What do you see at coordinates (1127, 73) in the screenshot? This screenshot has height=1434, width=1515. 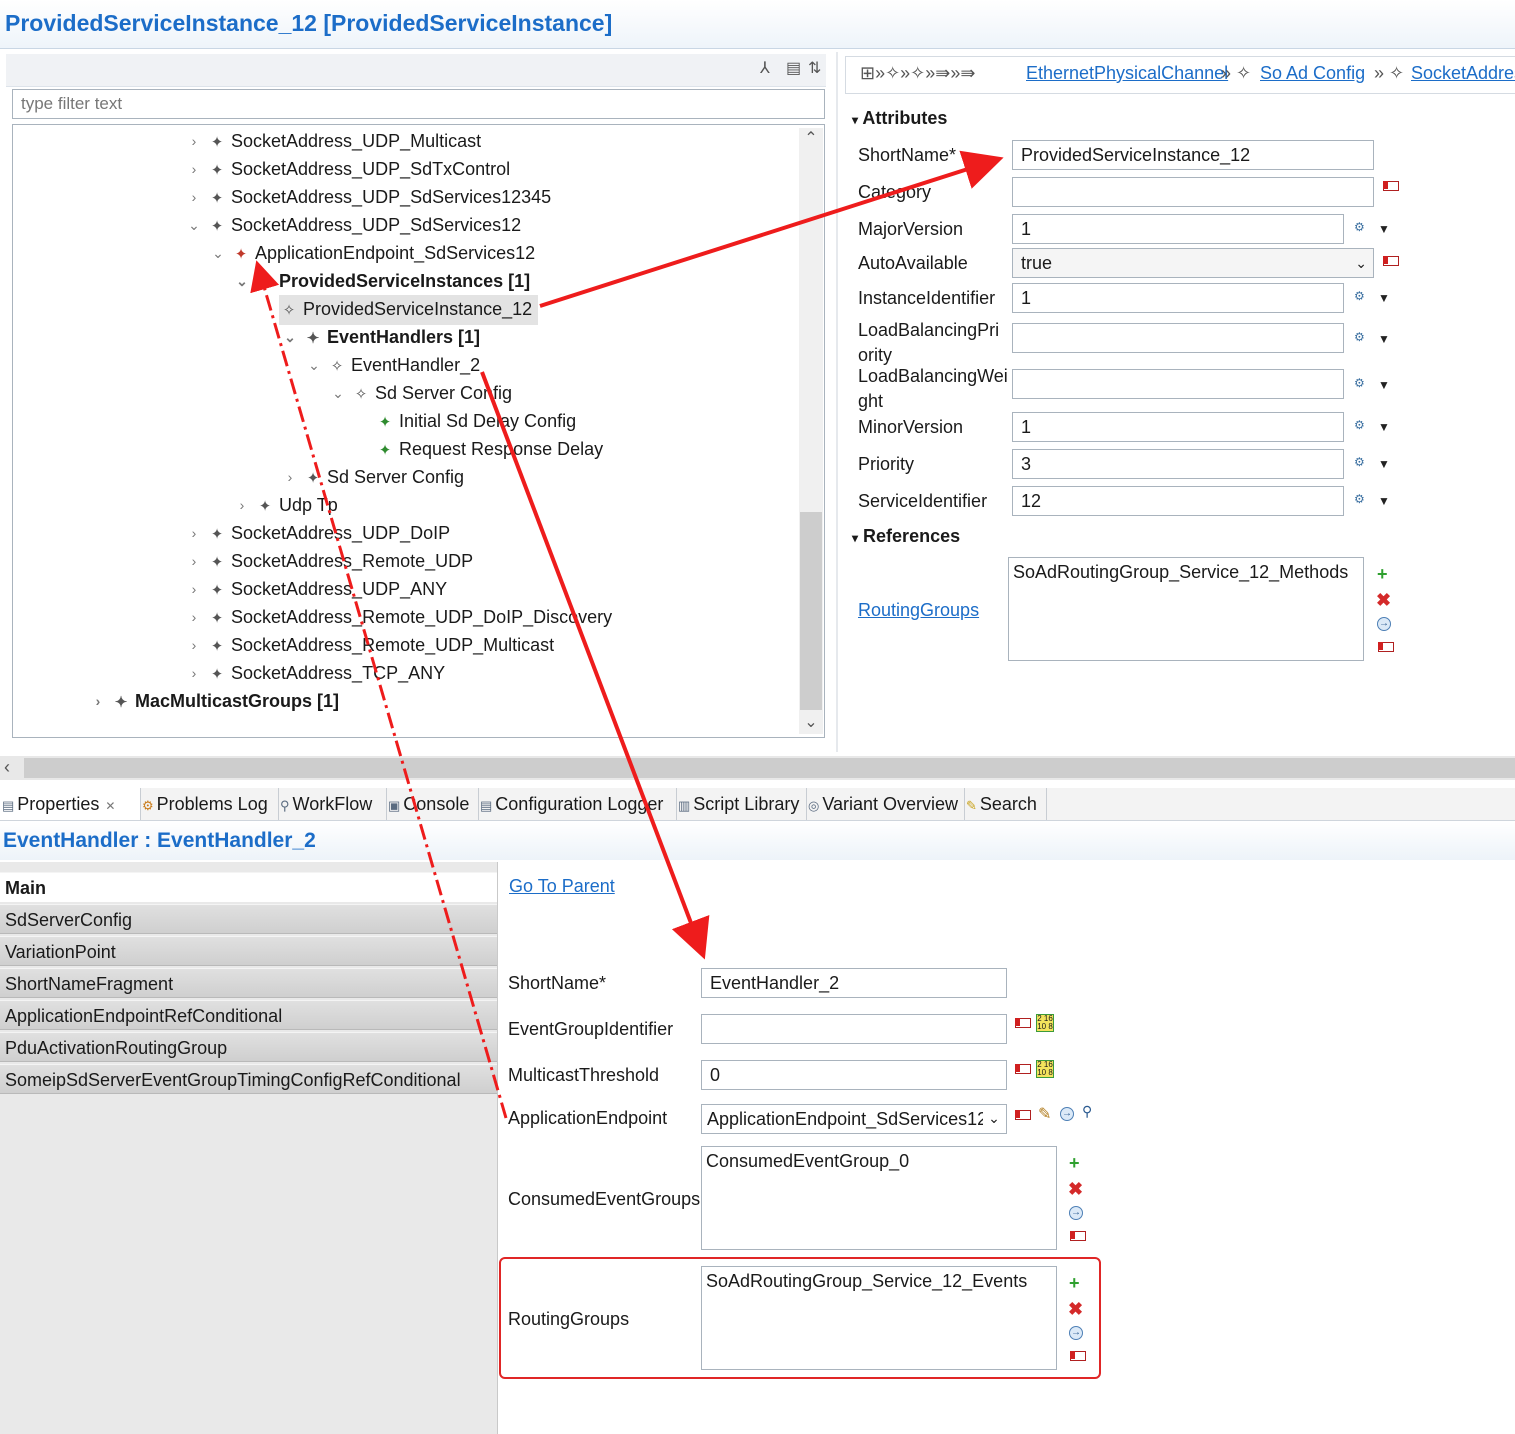 I see `breadcrumb-ethernet-physical-channel: EthernetPhysicalChannel` at bounding box center [1127, 73].